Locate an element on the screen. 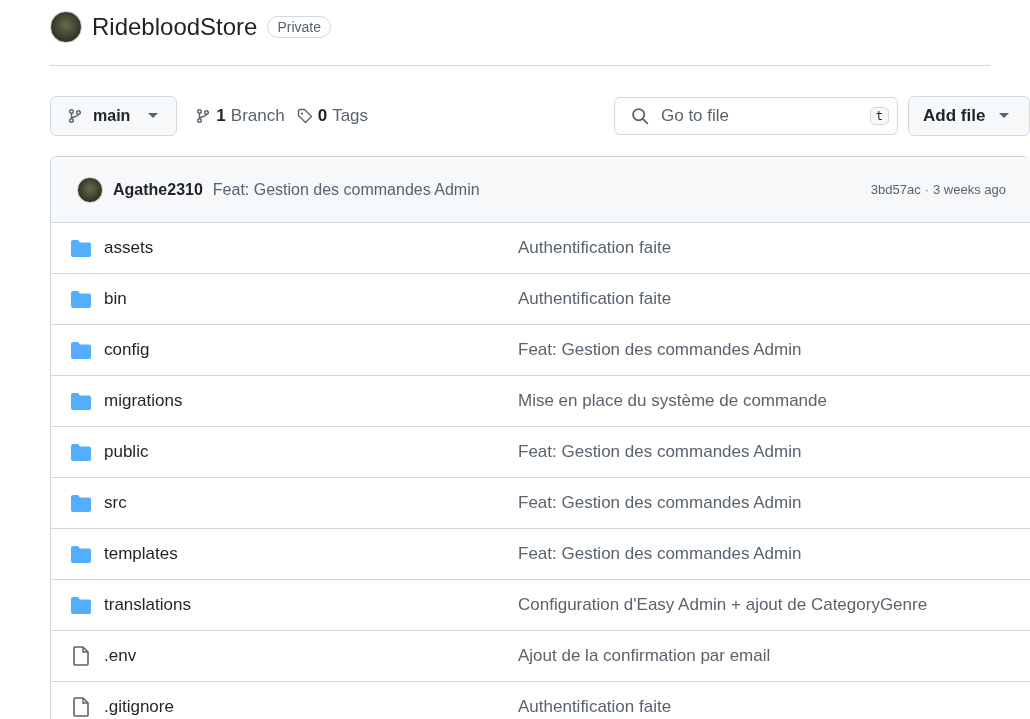  commit-hash-link: 3bd57ac is located at coordinates (895, 189).